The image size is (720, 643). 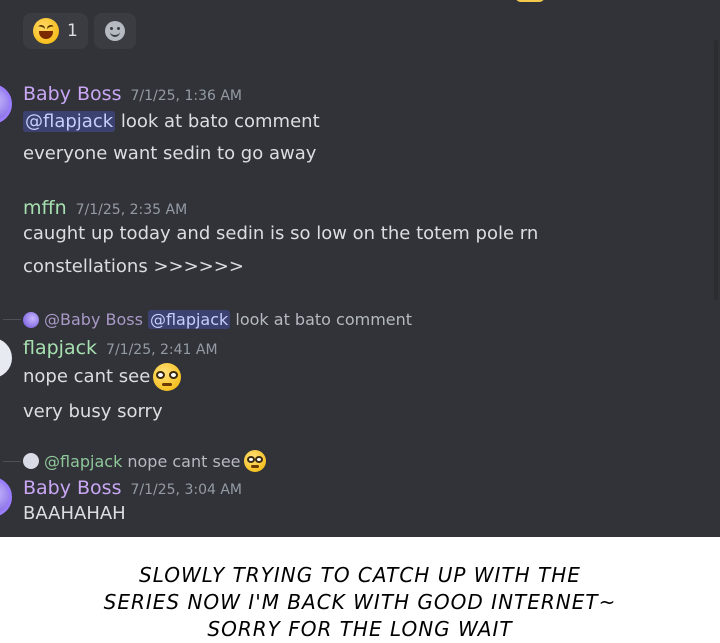 I want to click on message-line: nope cant see, so click(x=120, y=377).